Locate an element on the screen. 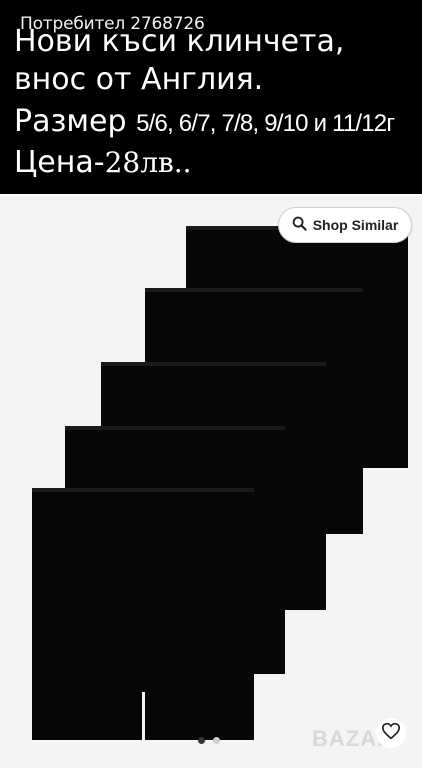 Image resolution: width=422 pixels, height=768 pixels. title-line-1: Нови къси клинчета, is located at coordinates (179, 41).